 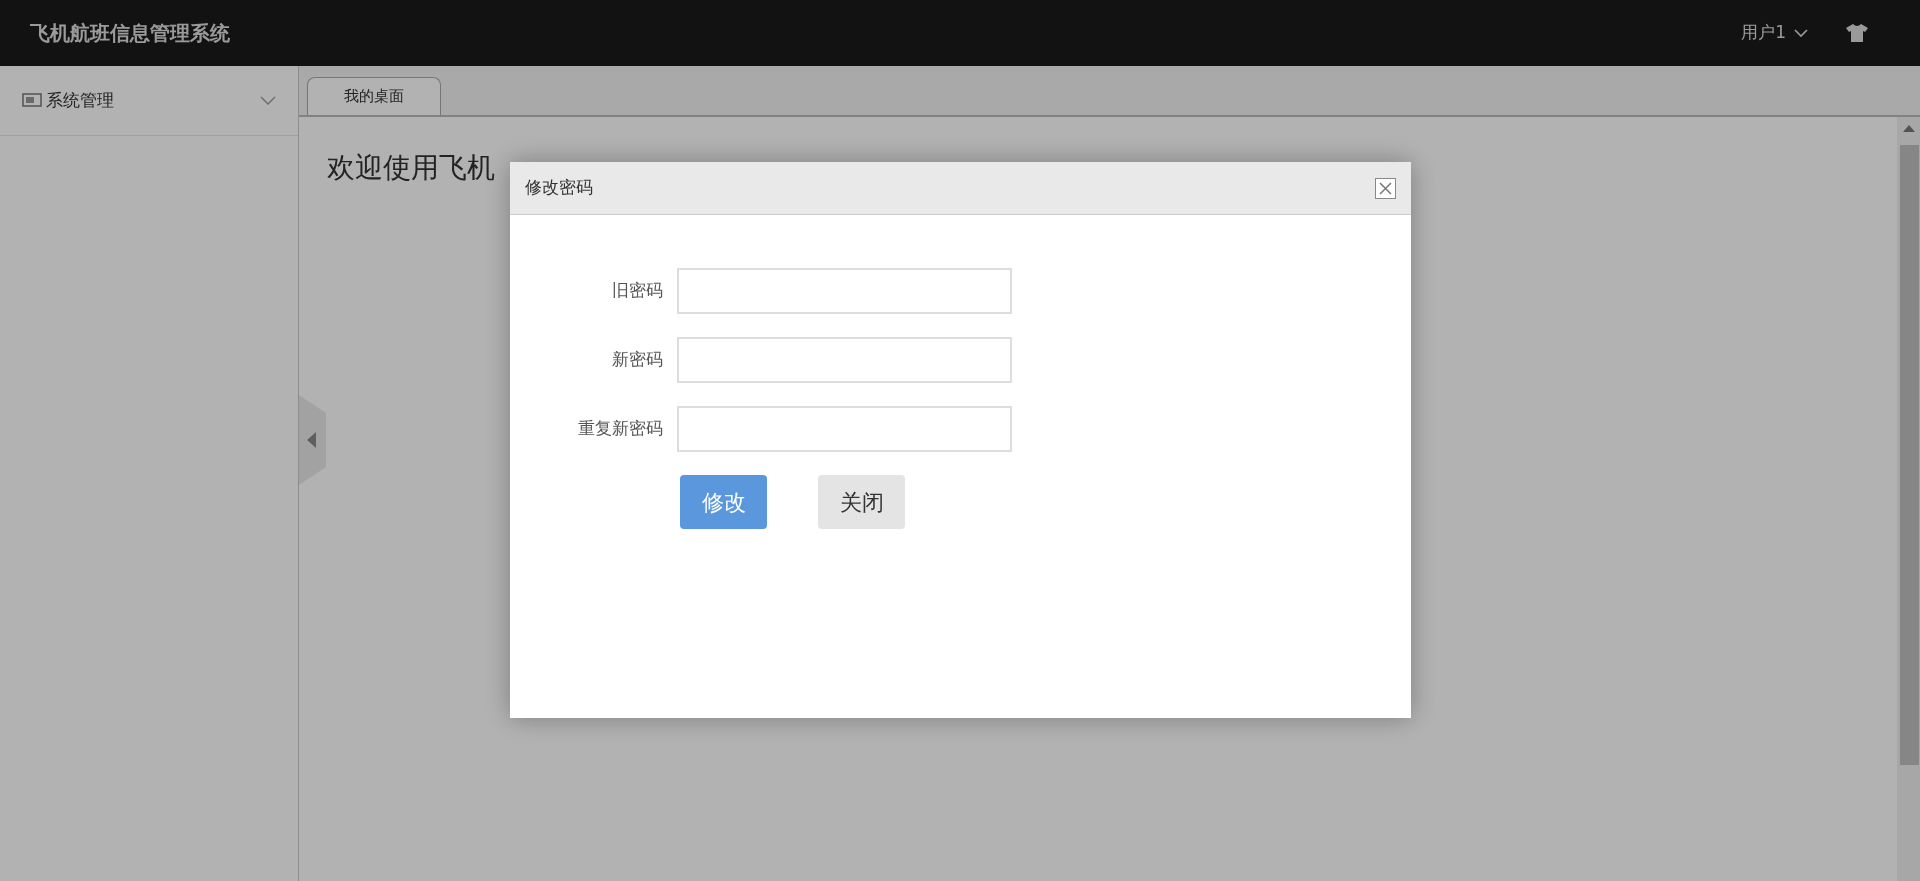 What do you see at coordinates (1909, 128) in the screenshot?
I see `scroll-up-icon` at bounding box center [1909, 128].